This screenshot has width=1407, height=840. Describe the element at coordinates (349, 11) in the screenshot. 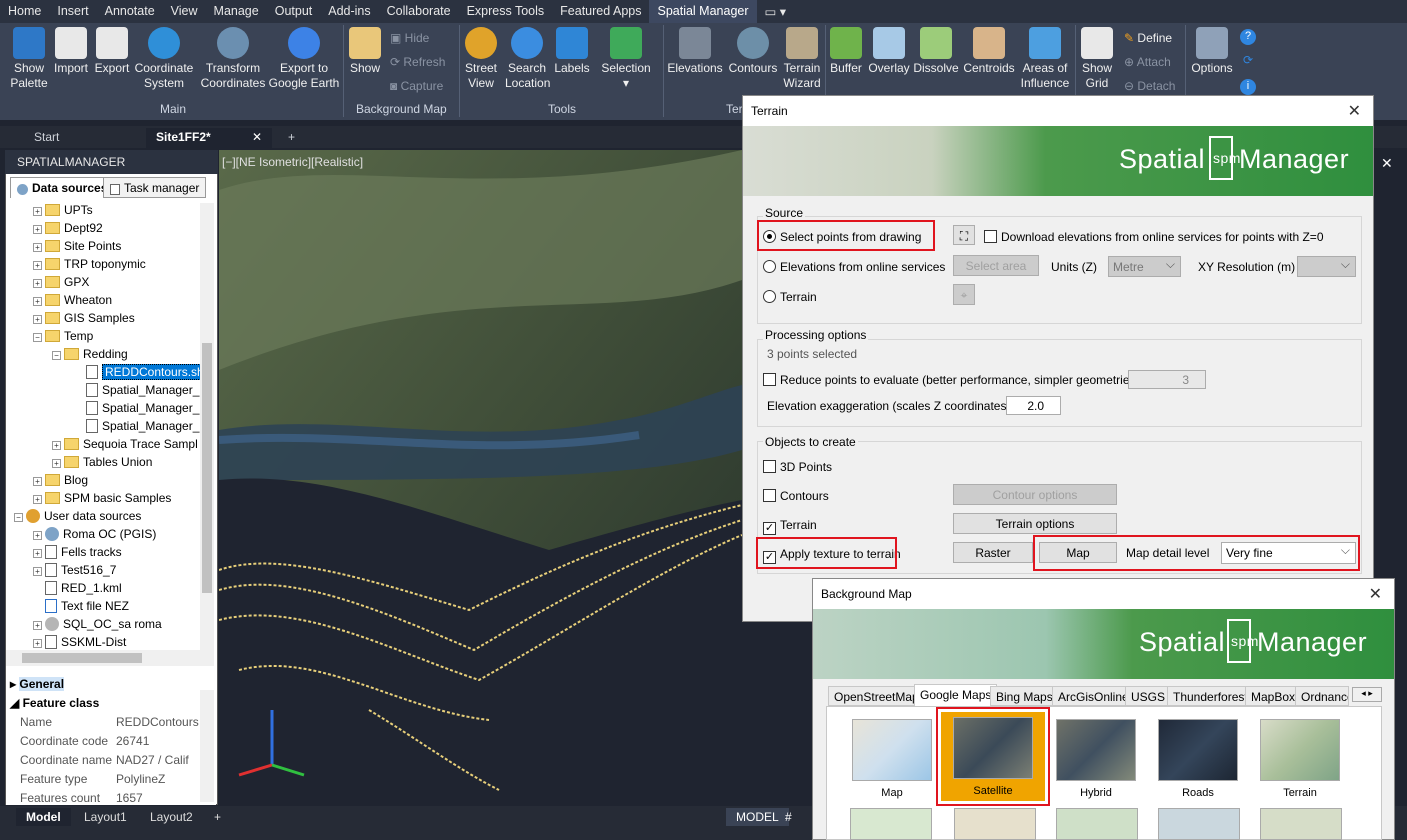

I see `menu-addins: Add-ins` at that location.